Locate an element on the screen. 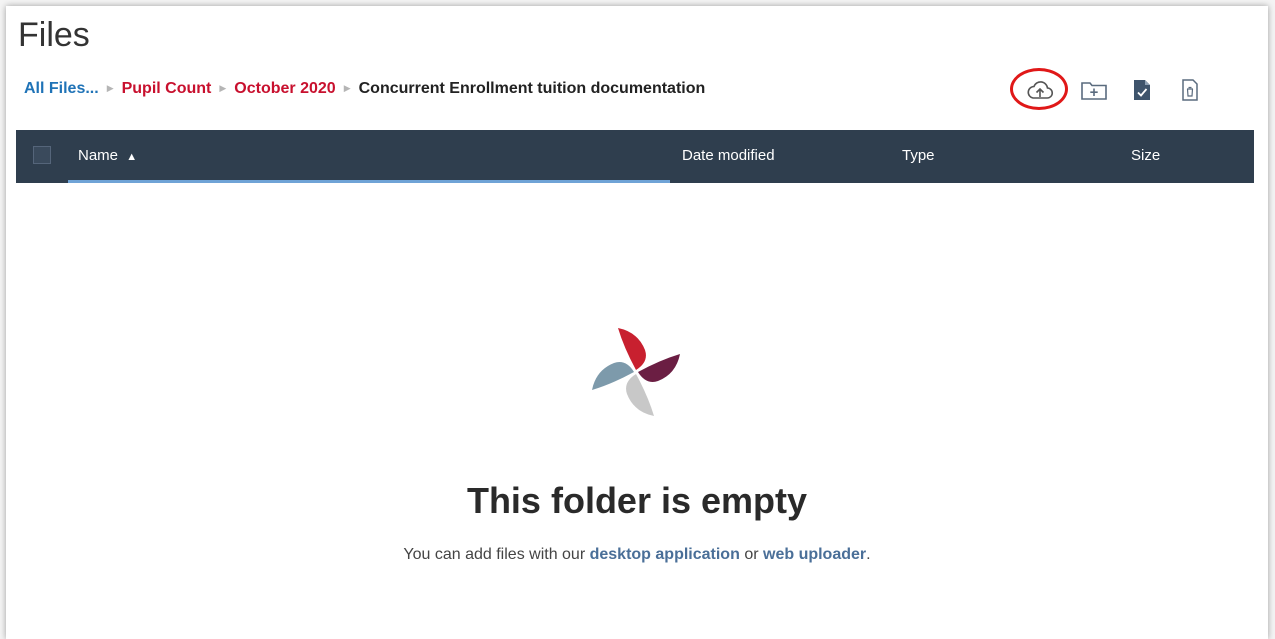 Image resolution: width=1275 pixels, height=639 pixels. desktop-application-link: desktop application is located at coordinates (665, 554).